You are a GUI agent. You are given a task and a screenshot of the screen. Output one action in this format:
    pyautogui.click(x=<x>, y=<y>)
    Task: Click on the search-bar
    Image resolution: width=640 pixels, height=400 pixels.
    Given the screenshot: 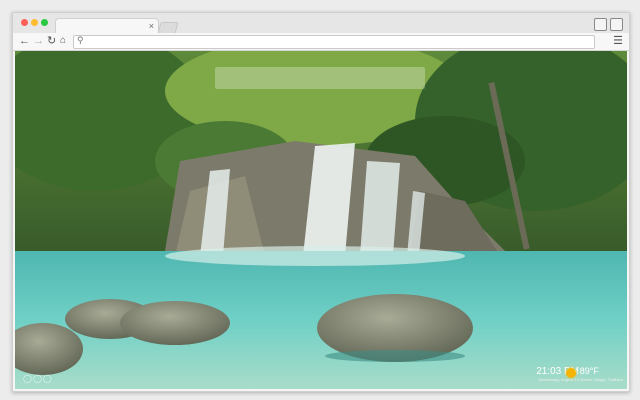 What is the action you would take?
    pyautogui.click(x=320, y=78)
    